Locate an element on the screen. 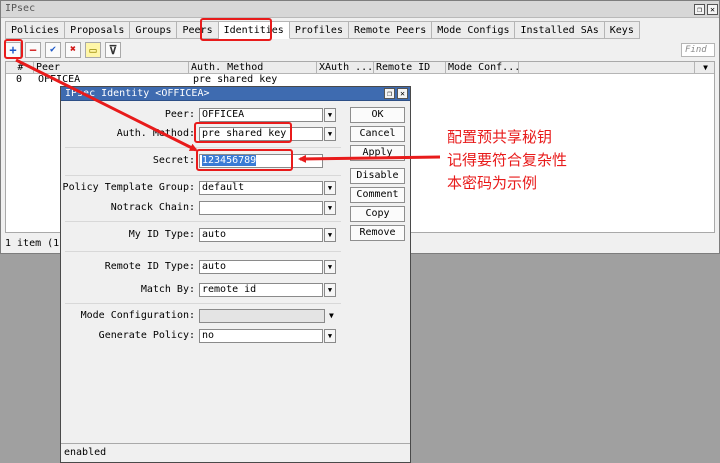  arrow-note-to-secret is located at coordinates (369, 158).